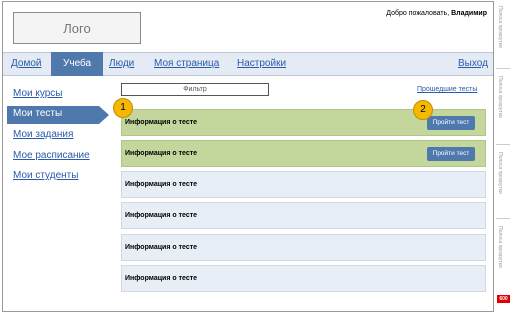  I want to click on logo-text: Лого, so click(77, 28).